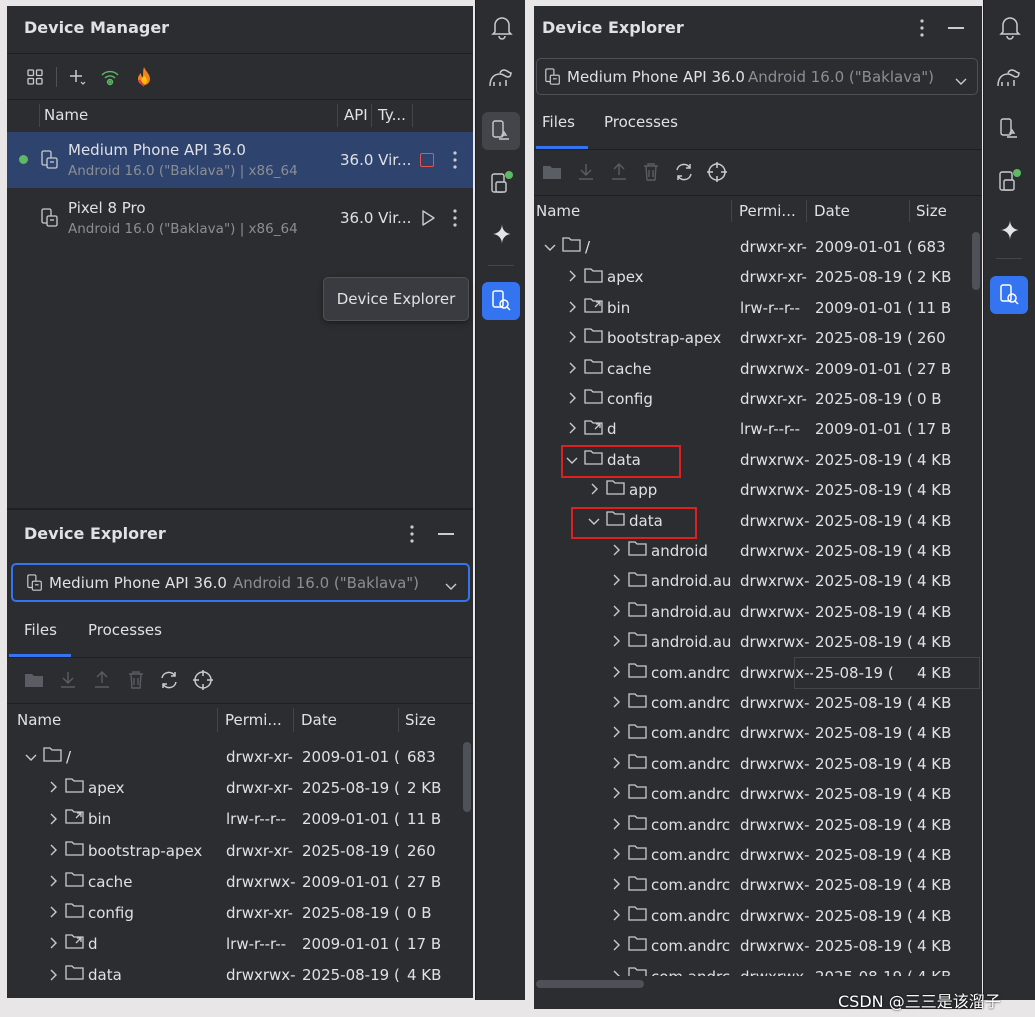  What do you see at coordinates (427, 160) in the screenshot?
I see `stop-emulator-icon` at bounding box center [427, 160].